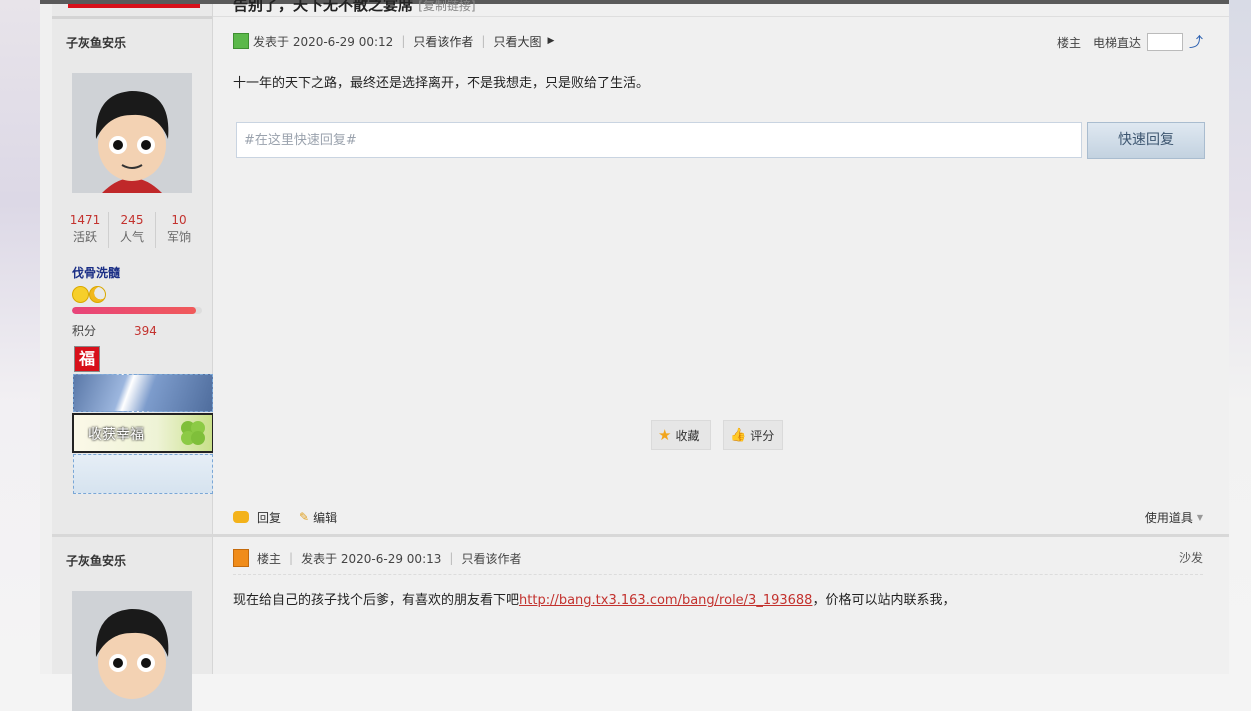  What do you see at coordinates (718, 574) in the screenshot?
I see `dotted-divider` at bounding box center [718, 574].